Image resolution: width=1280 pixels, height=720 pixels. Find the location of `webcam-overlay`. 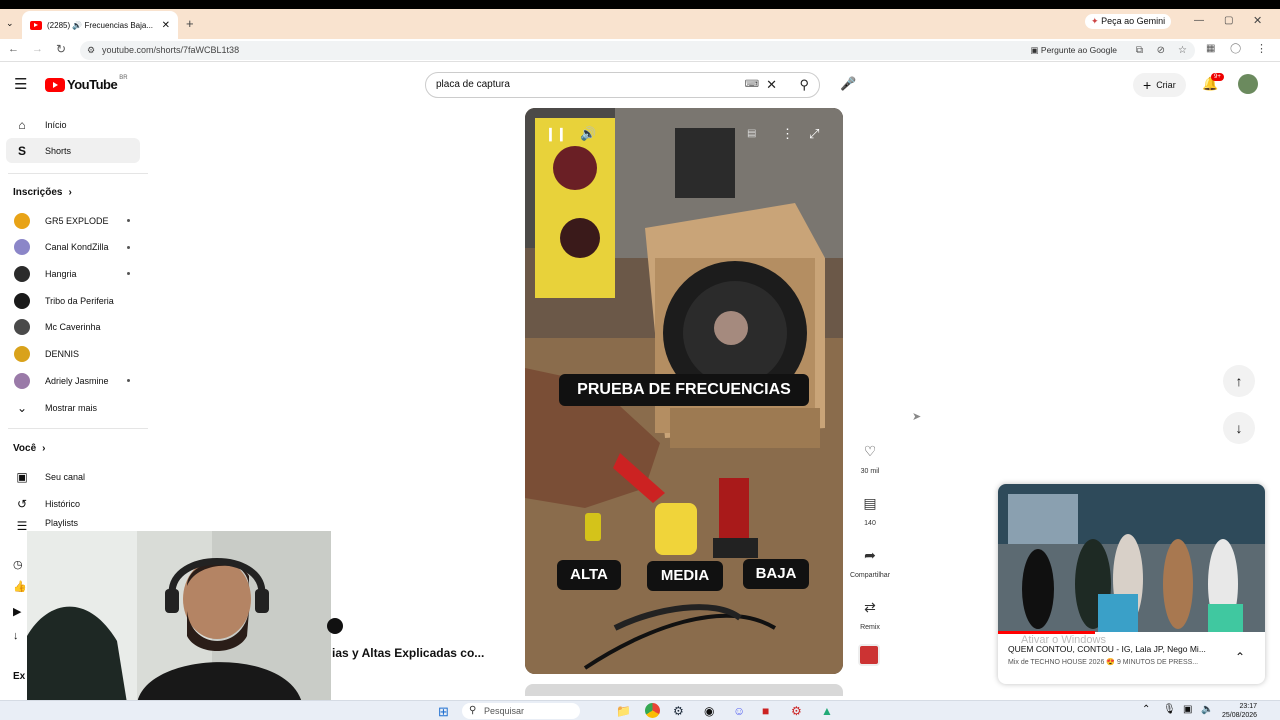

webcam-overlay is located at coordinates (179, 617).